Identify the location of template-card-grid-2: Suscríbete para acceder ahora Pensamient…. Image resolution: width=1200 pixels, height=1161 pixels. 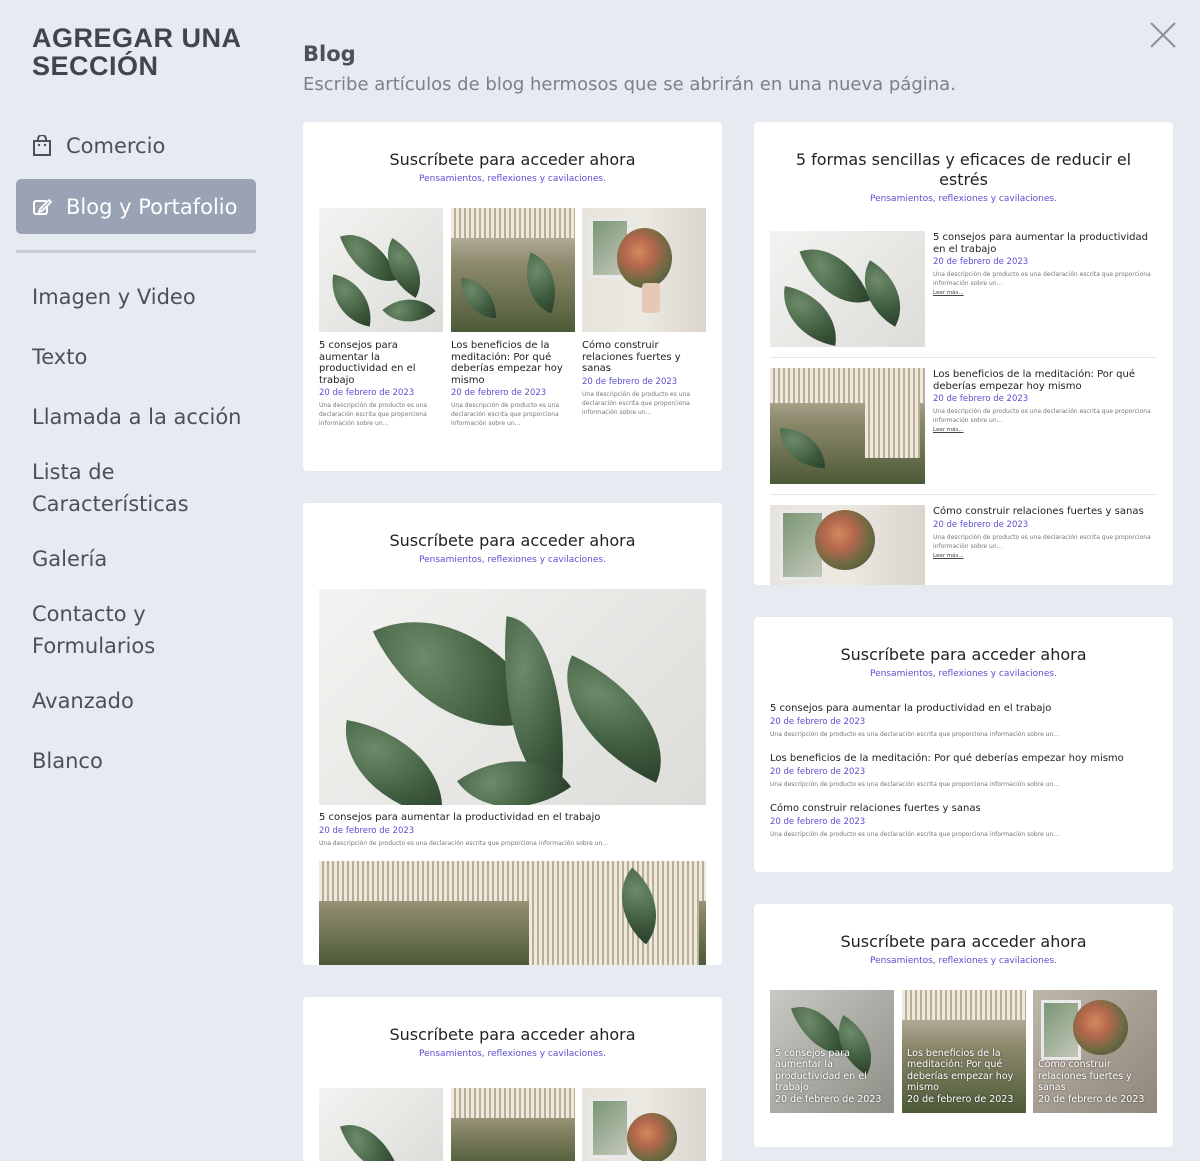
(512, 1079).